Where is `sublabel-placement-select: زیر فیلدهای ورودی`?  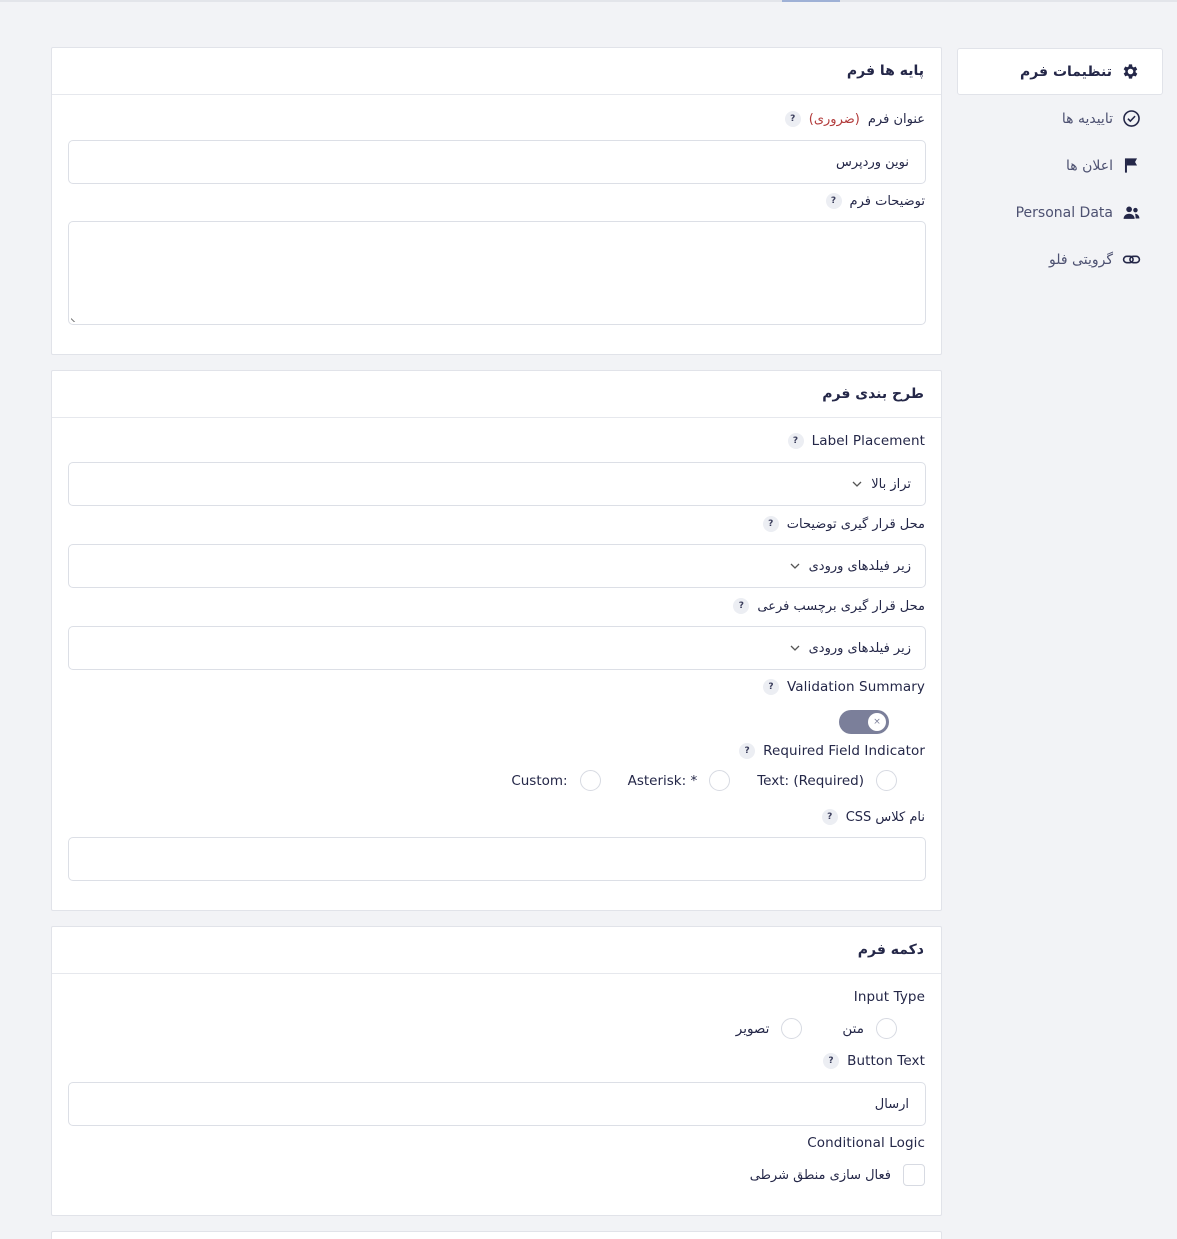 sublabel-placement-select: زیر فیلدهای ورودی is located at coordinates (497, 648).